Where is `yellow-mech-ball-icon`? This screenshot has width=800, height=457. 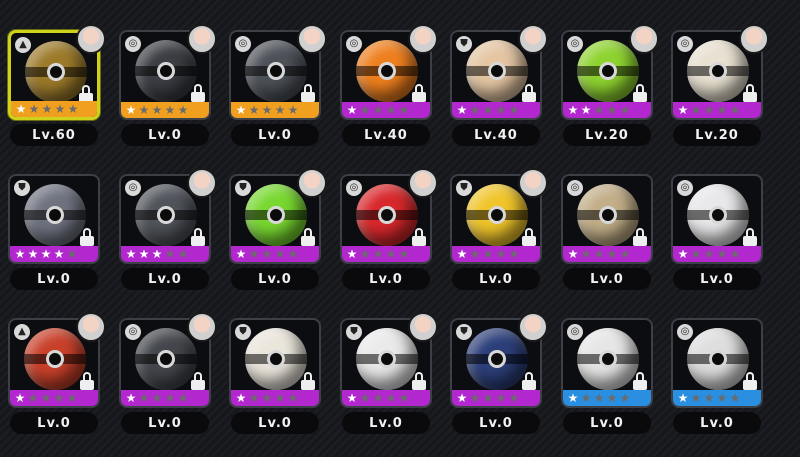 yellow-mech-ball-icon is located at coordinates (497, 215).